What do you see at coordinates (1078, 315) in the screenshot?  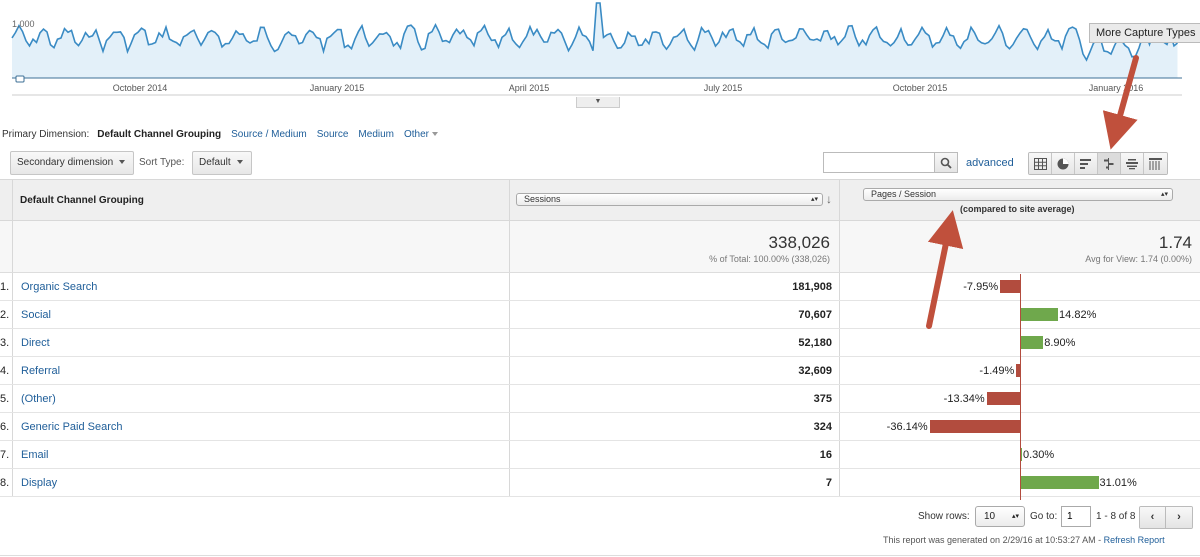 I see `delta-percent: 14.82%` at bounding box center [1078, 315].